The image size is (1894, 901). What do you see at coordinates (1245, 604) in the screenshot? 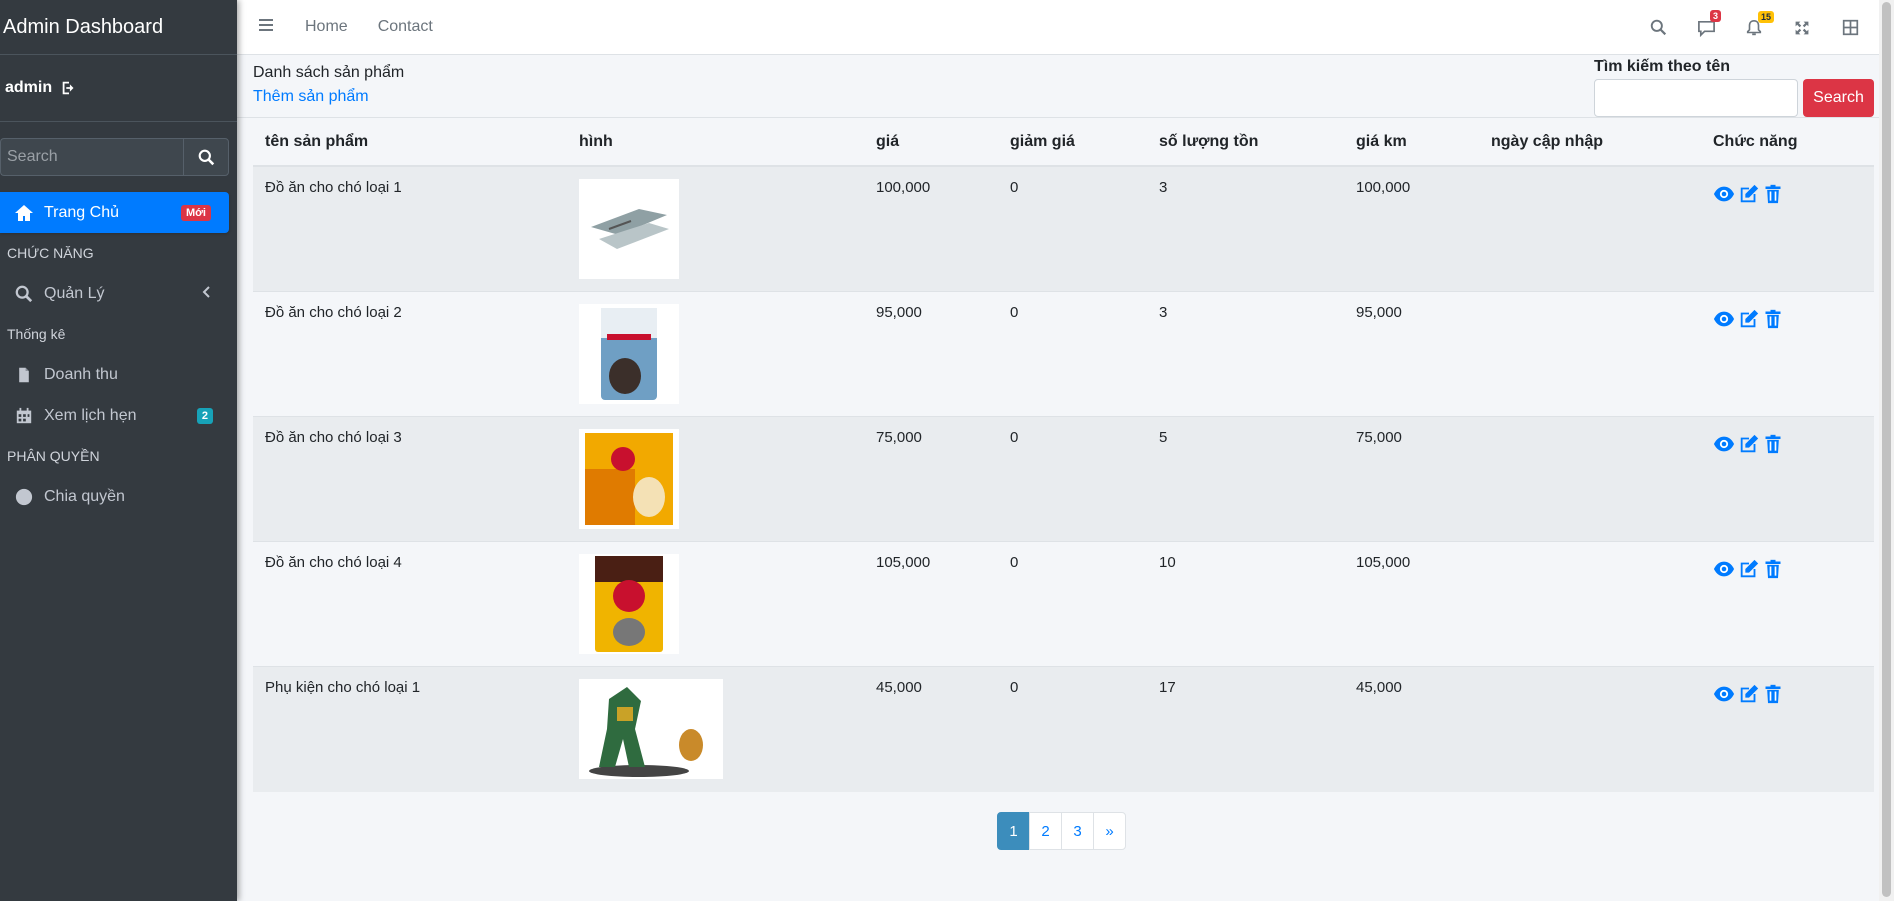
I see `stock: 10` at bounding box center [1245, 604].